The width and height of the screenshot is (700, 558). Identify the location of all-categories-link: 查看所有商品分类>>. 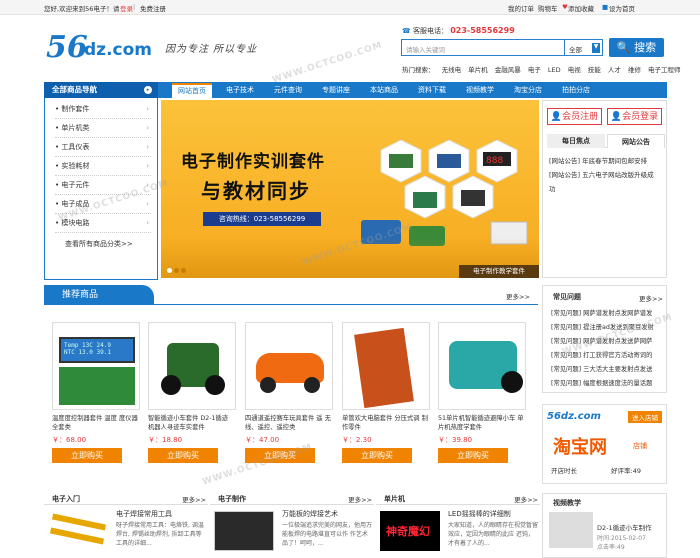
(99, 244).